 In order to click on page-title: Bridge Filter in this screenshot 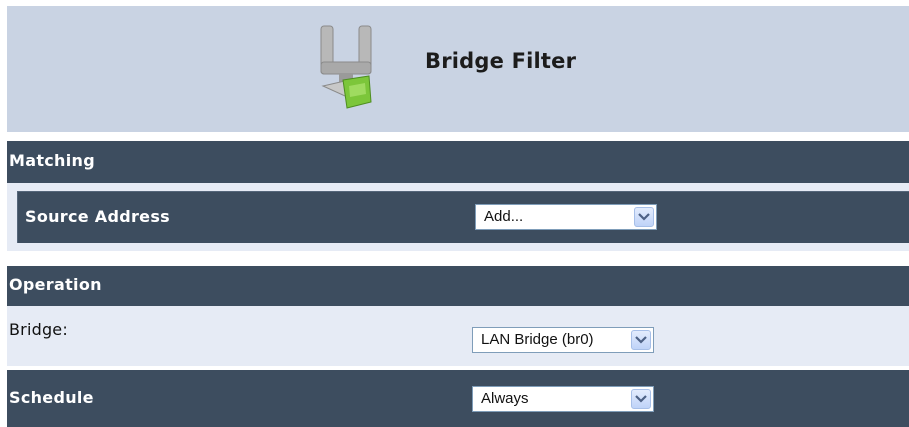, I will do `click(501, 61)`.